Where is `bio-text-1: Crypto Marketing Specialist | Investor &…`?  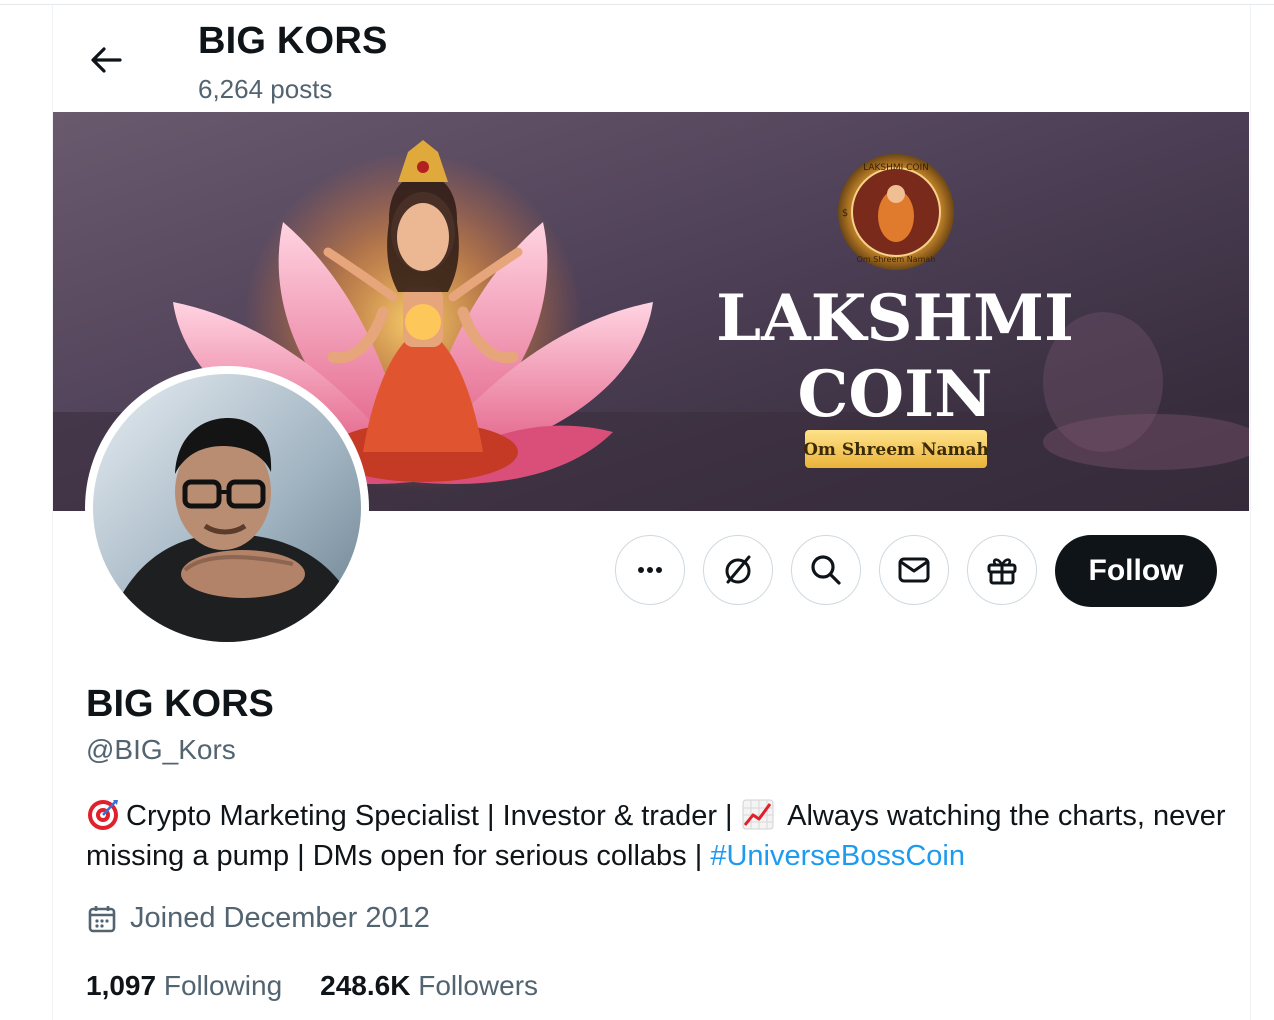 bio-text-1: Crypto Marketing Specialist | Investor &… is located at coordinates (433, 816).